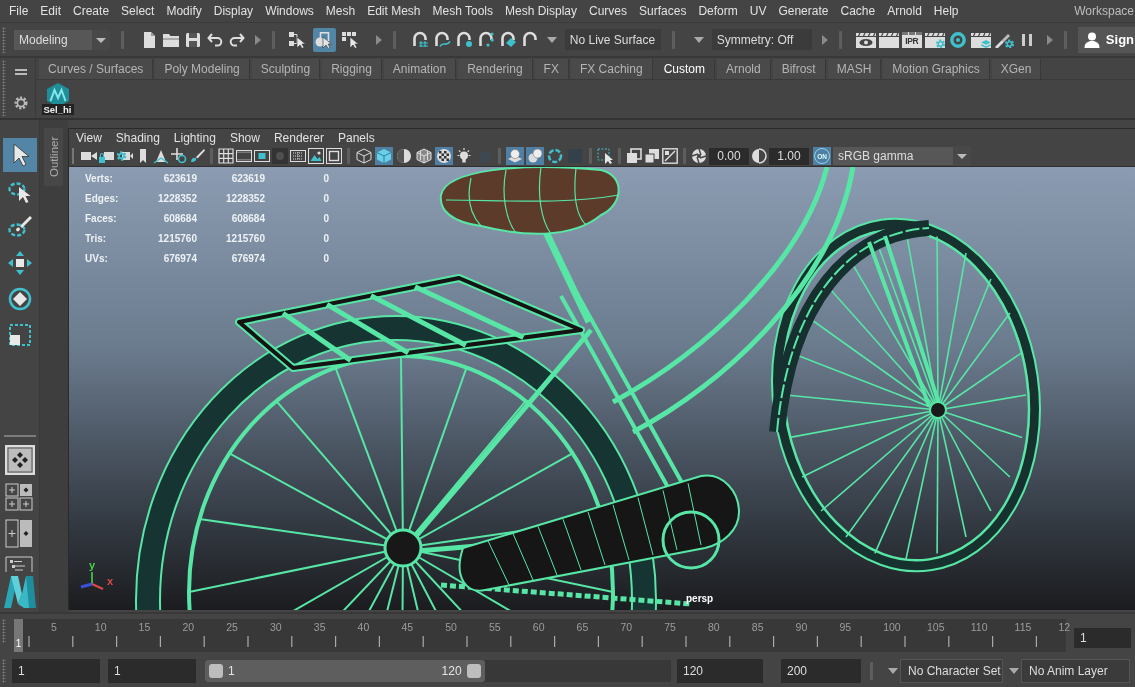  I want to click on menu-item: Edit, so click(51, 11).